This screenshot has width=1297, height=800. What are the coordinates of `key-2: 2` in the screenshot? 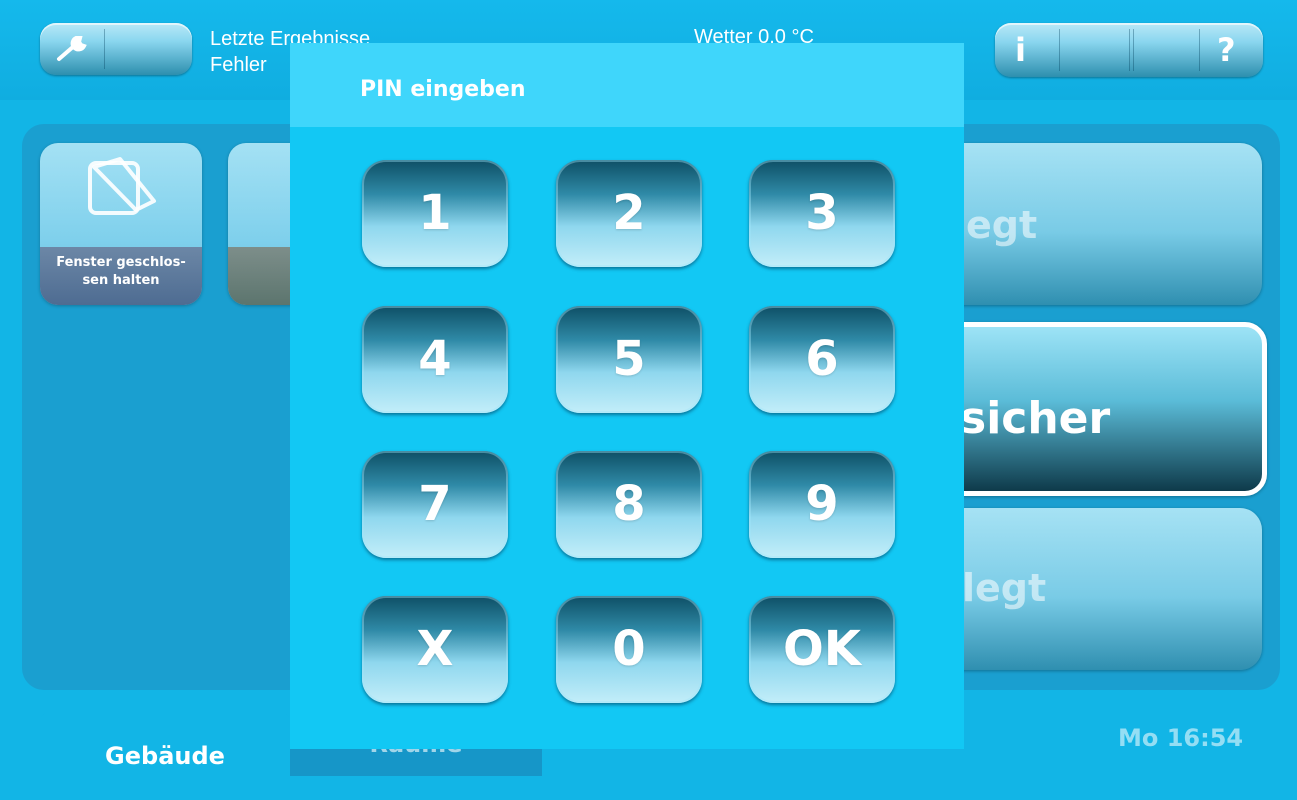 It's located at (629, 213).